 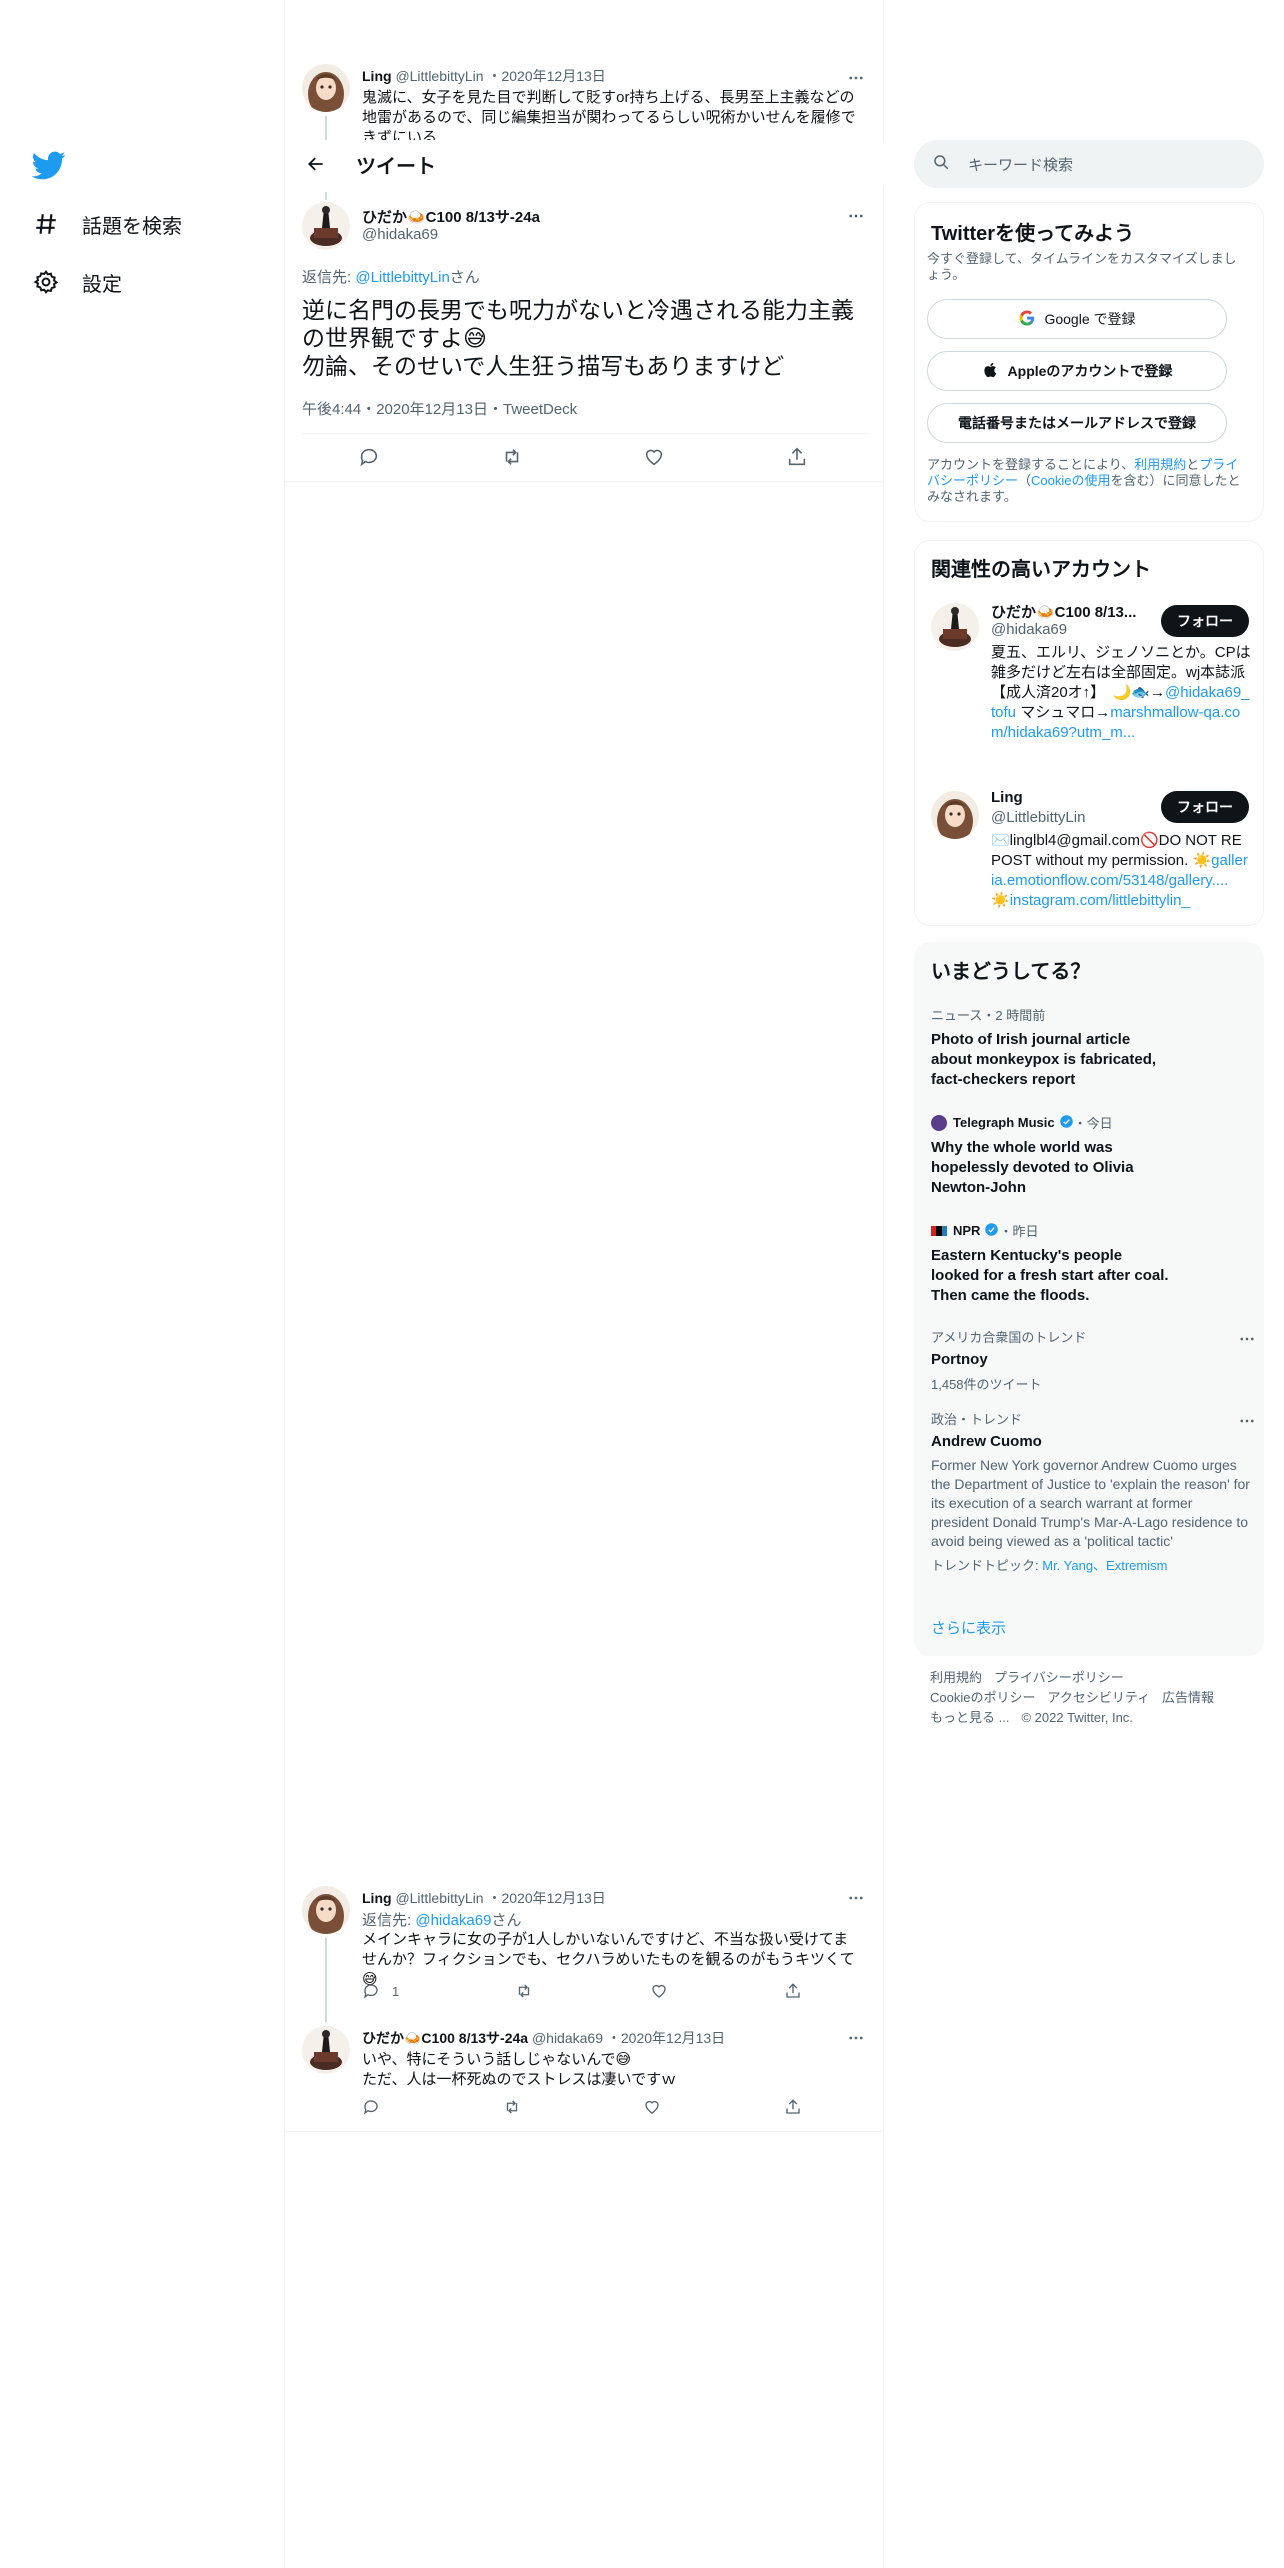 I want to click on footer-cookie-link: Cookieのポリシー, so click(x=982, y=1697).